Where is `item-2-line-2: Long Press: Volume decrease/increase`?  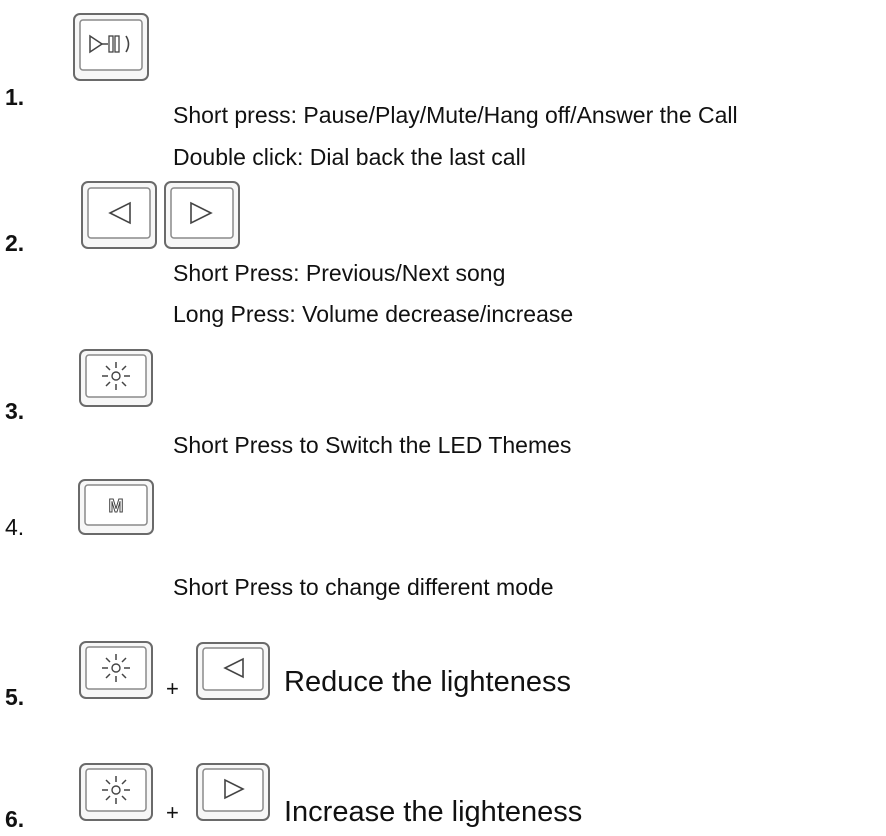 item-2-line-2: Long Press: Volume decrease/increase is located at coordinates (373, 314).